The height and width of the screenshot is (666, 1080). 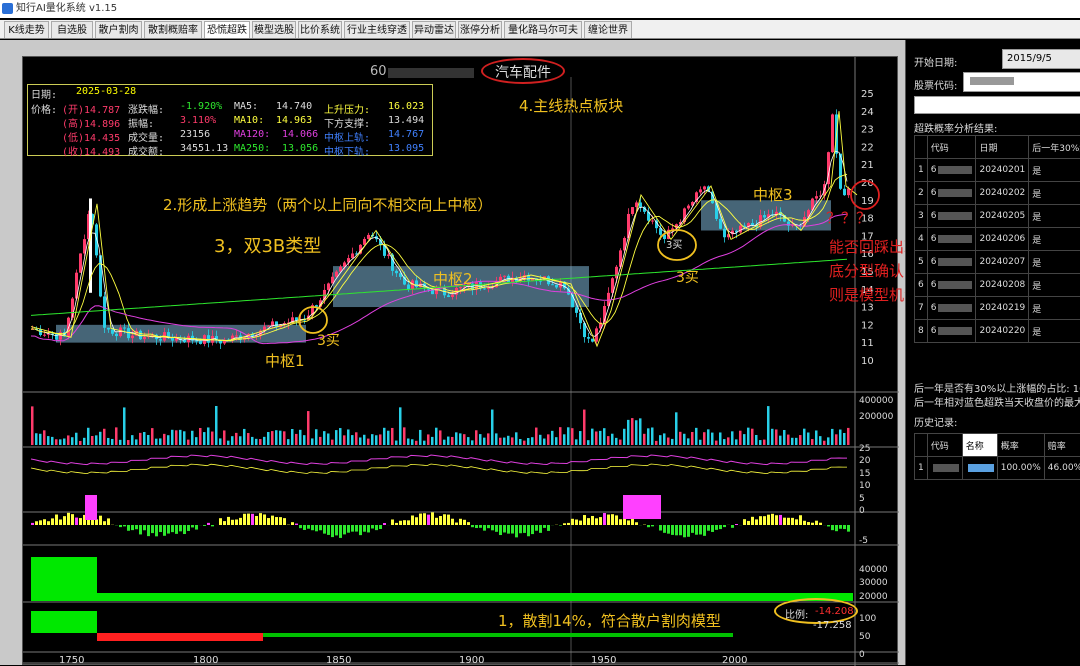 What do you see at coordinates (997, 105) in the screenshot?
I see `stock-name-input` at bounding box center [997, 105].